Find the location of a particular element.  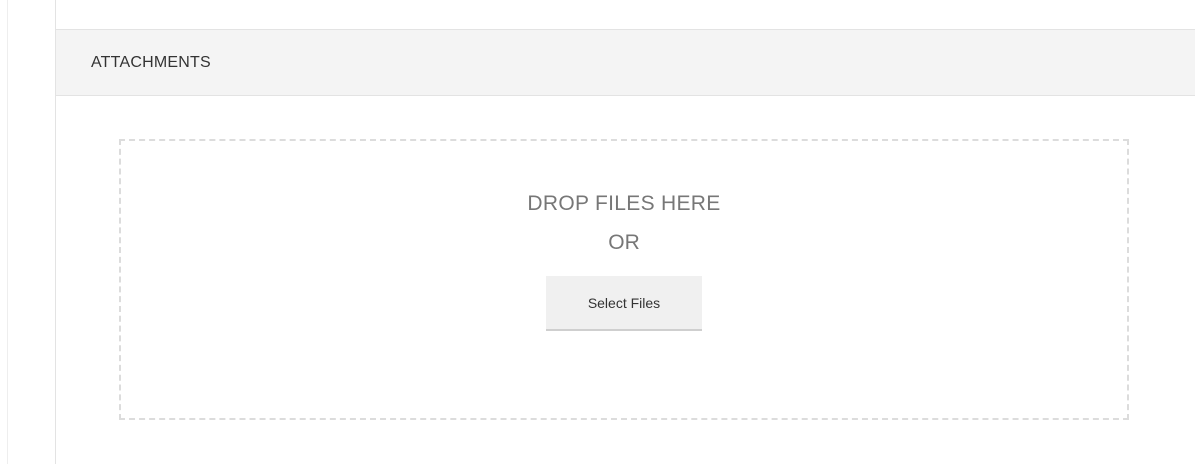

attachments-title: ATTACHMENTS is located at coordinates (151, 62).